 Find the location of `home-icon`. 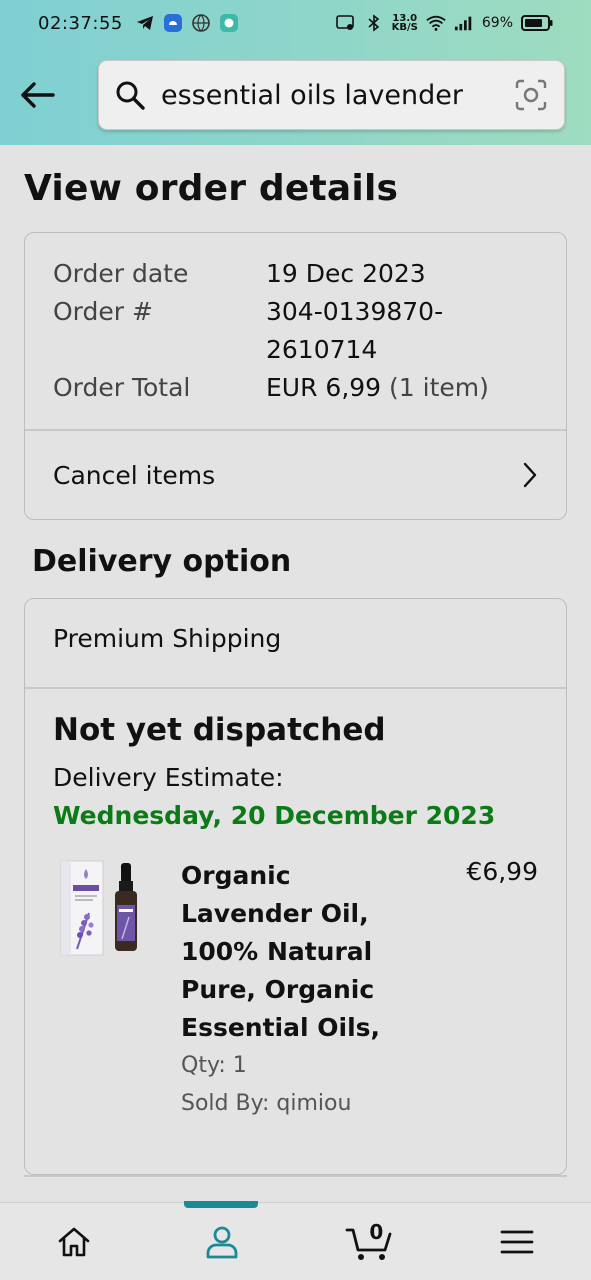

home-icon is located at coordinates (74, 1241).